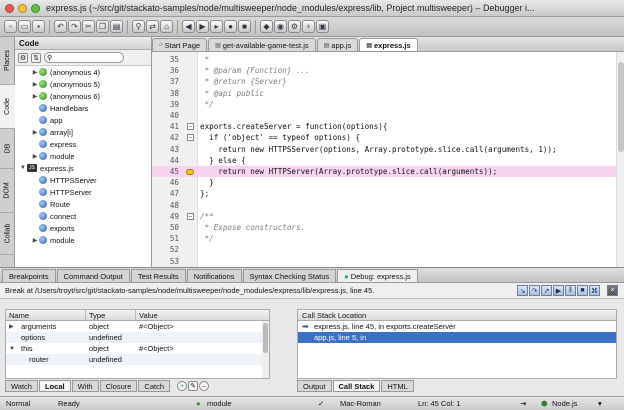  What do you see at coordinates (83, 132) in the screenshot?
I see `tree-item: ▶ array[i]` at bounding box center [83, 132].